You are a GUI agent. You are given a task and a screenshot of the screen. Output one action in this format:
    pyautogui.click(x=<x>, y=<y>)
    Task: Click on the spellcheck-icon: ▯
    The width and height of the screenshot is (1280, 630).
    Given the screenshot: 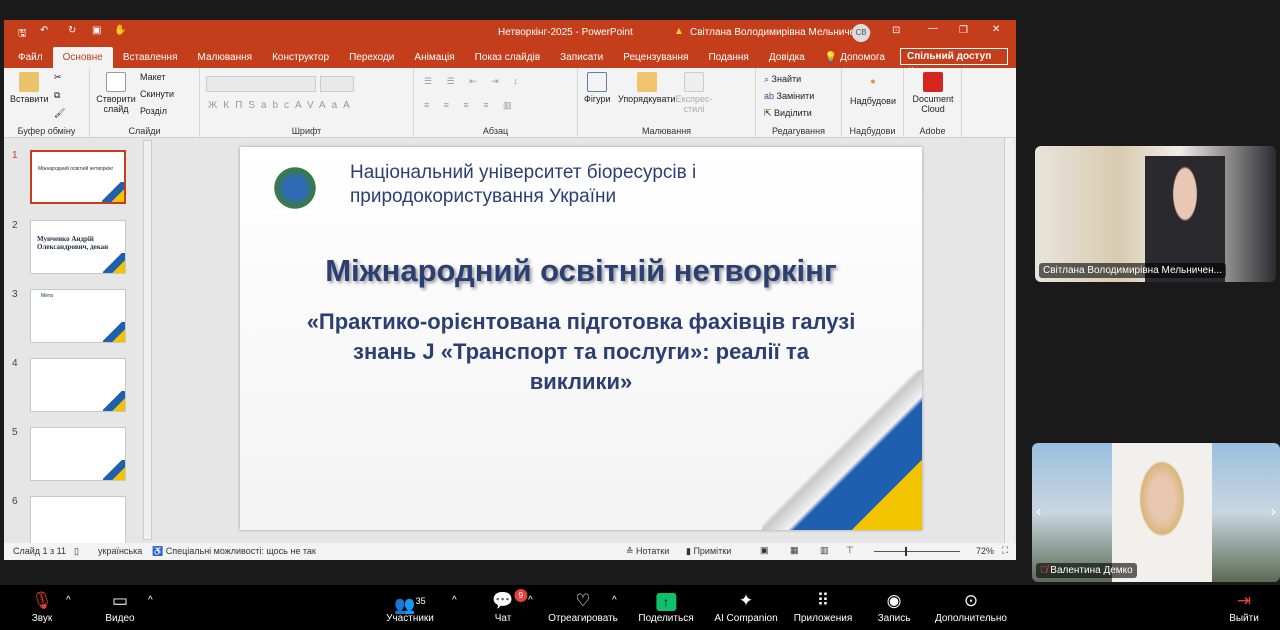 What is the action you would take?
    pyautogui.click(x=76, y=551)
    